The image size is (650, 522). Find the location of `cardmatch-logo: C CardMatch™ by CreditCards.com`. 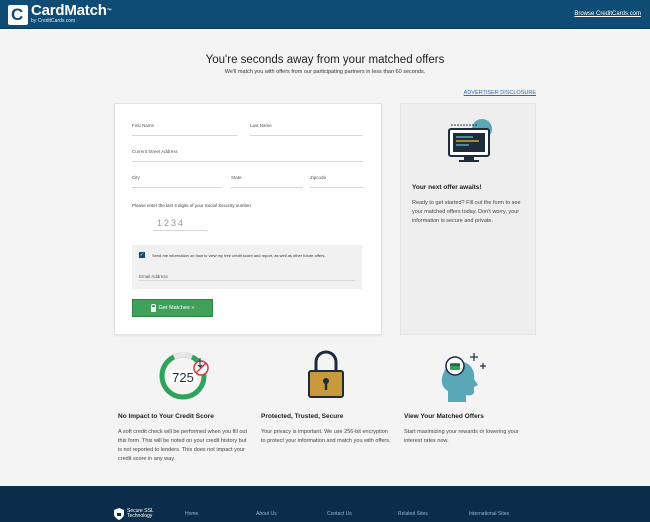

cardmatch-logo: C CardMatch™ by CreditCards.com is located at coordinates (60, 13).